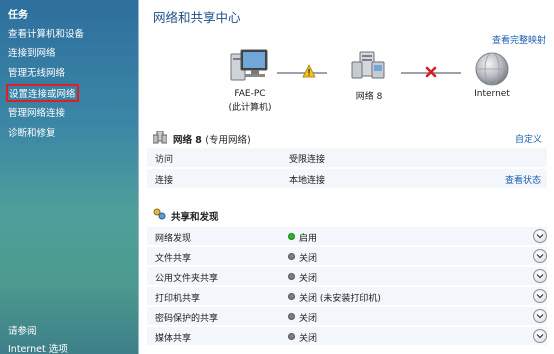  Describe the element at coordinates (250, 108) in the screenshot. I see `computer-caption: (此计算机)` at that location.